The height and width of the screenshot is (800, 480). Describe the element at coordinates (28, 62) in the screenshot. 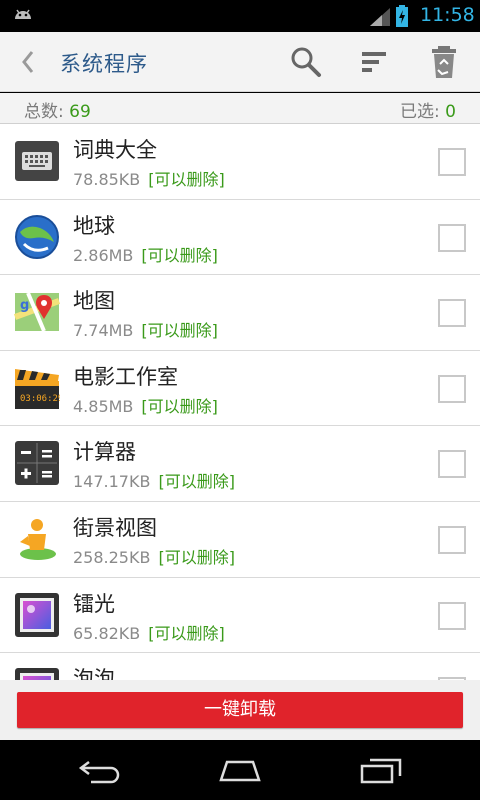

I see `back-chevron-icon` at that location.